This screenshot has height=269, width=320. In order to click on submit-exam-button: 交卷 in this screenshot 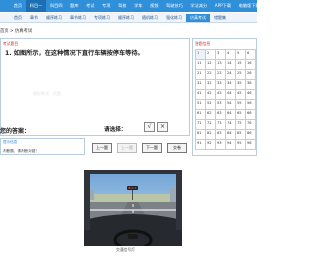, I will do `click(177, 148)`.